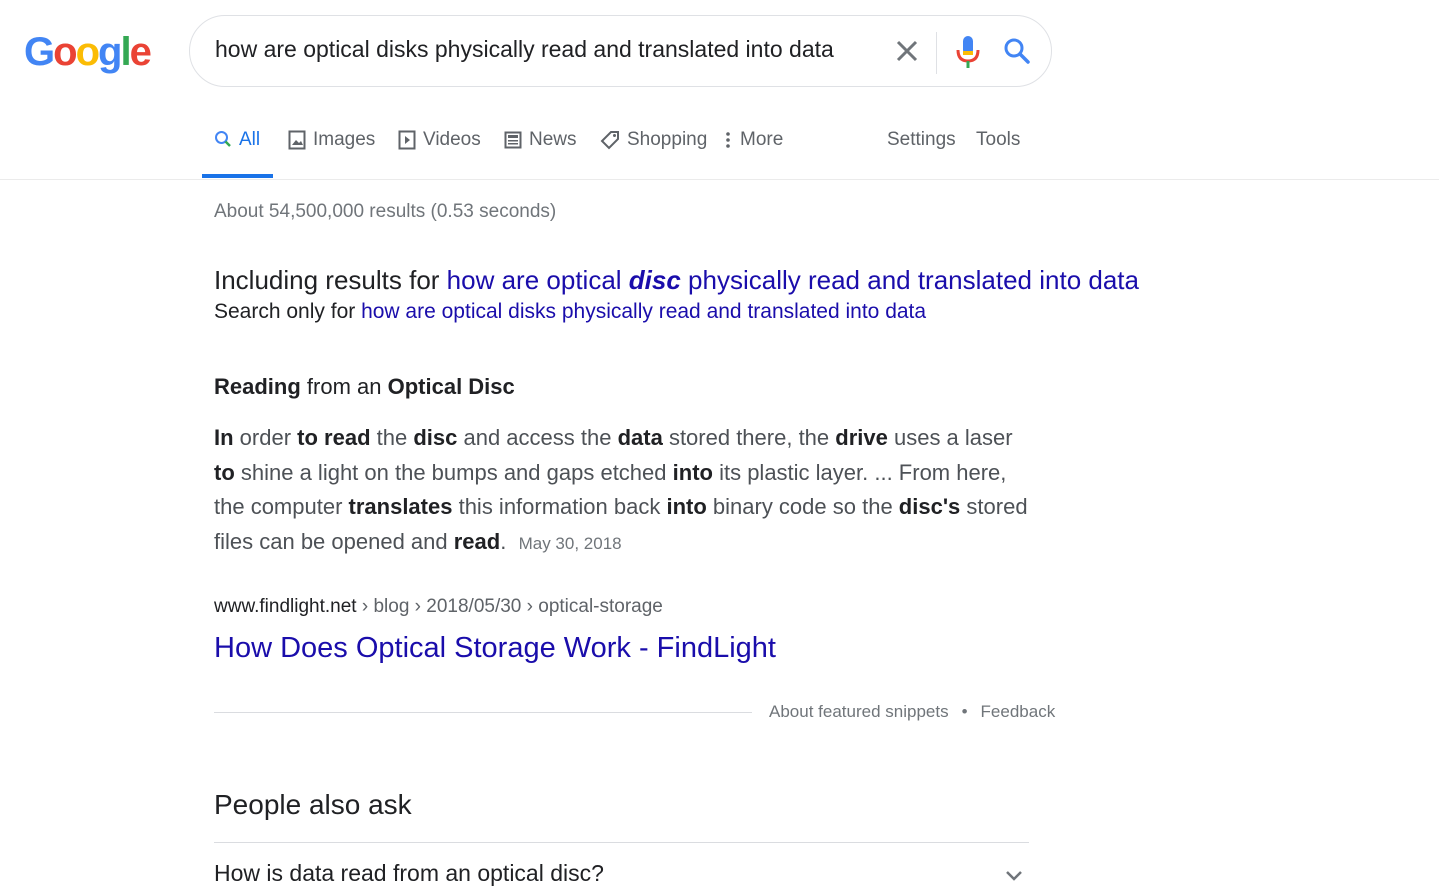  Describe the element at coordinates (609, 140) in the screenshot. I see `tag-icon` at that location.